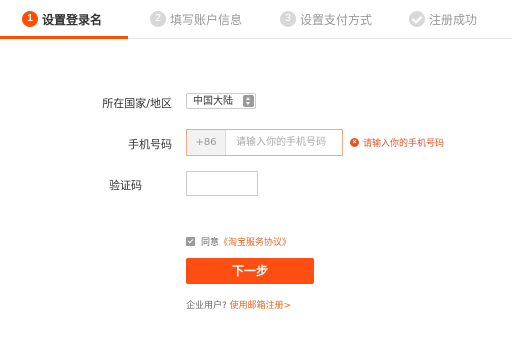 The image size is (512, 340). What do you see at coordinates (417, 19) in the screenshot?
I see `check-icon` at bounding box center [417, 19].